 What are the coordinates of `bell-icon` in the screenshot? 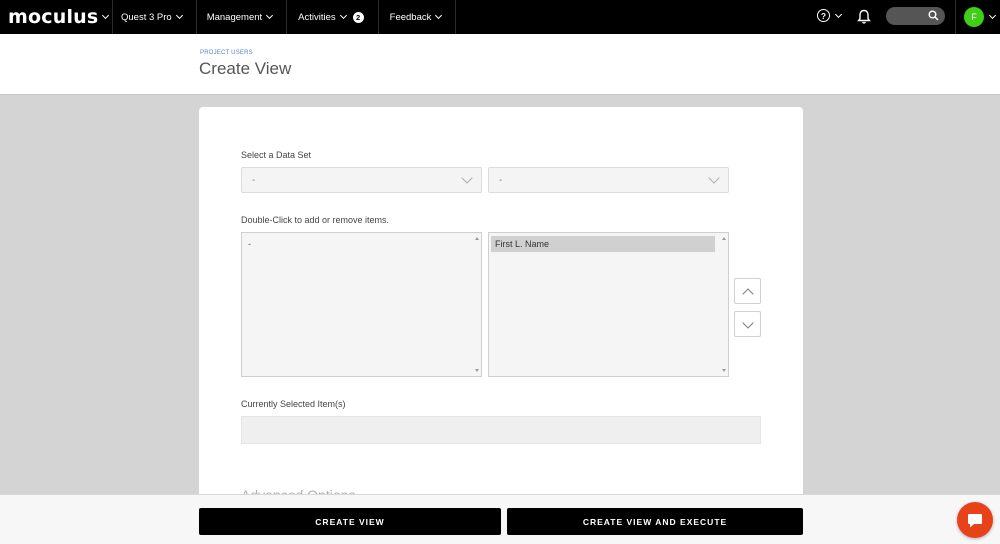 It's located at (864, 17).